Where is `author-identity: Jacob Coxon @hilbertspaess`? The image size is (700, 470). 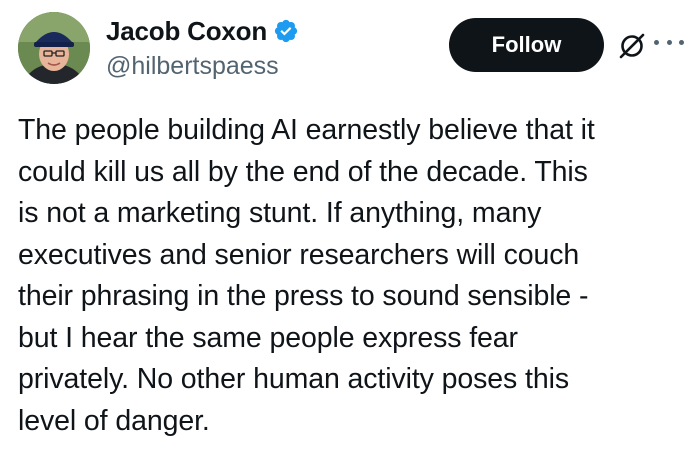 author-identity: Jacob Coxon @hilbertspaess is located at coordinates (202, 47).